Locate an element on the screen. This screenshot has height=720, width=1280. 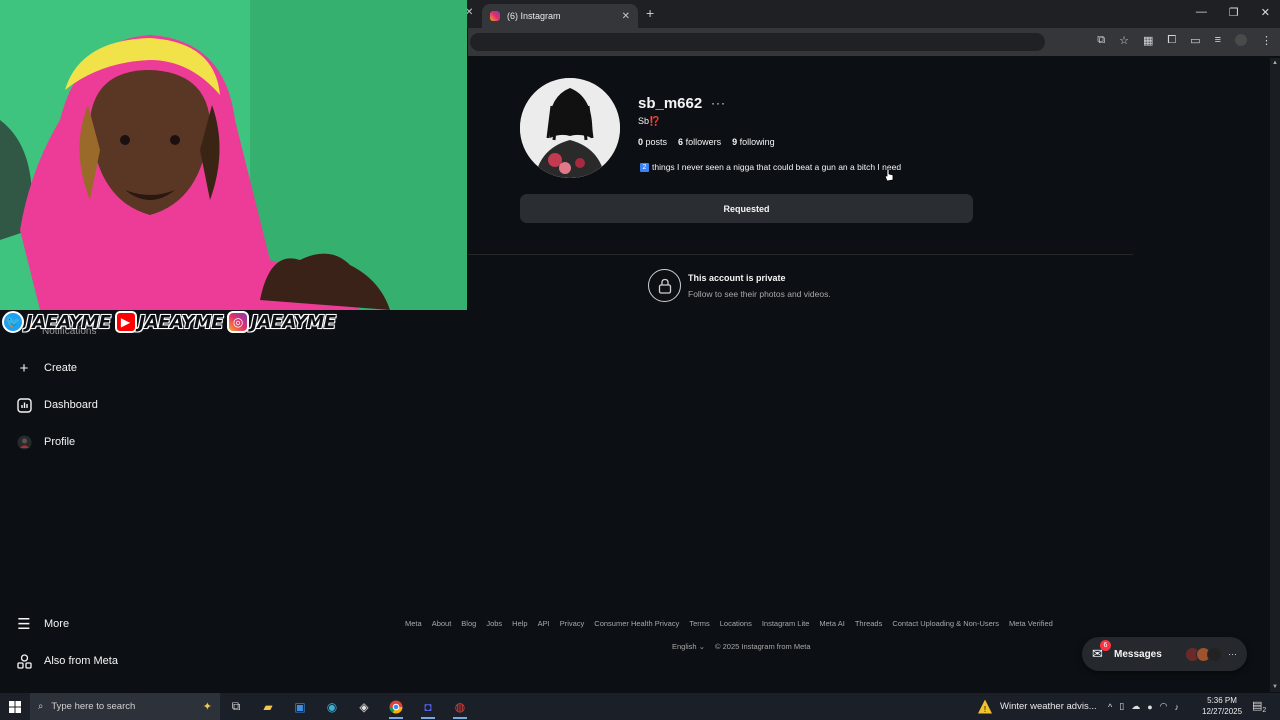
close-window-icon: ✕ is located at coordinates (1265, 12).